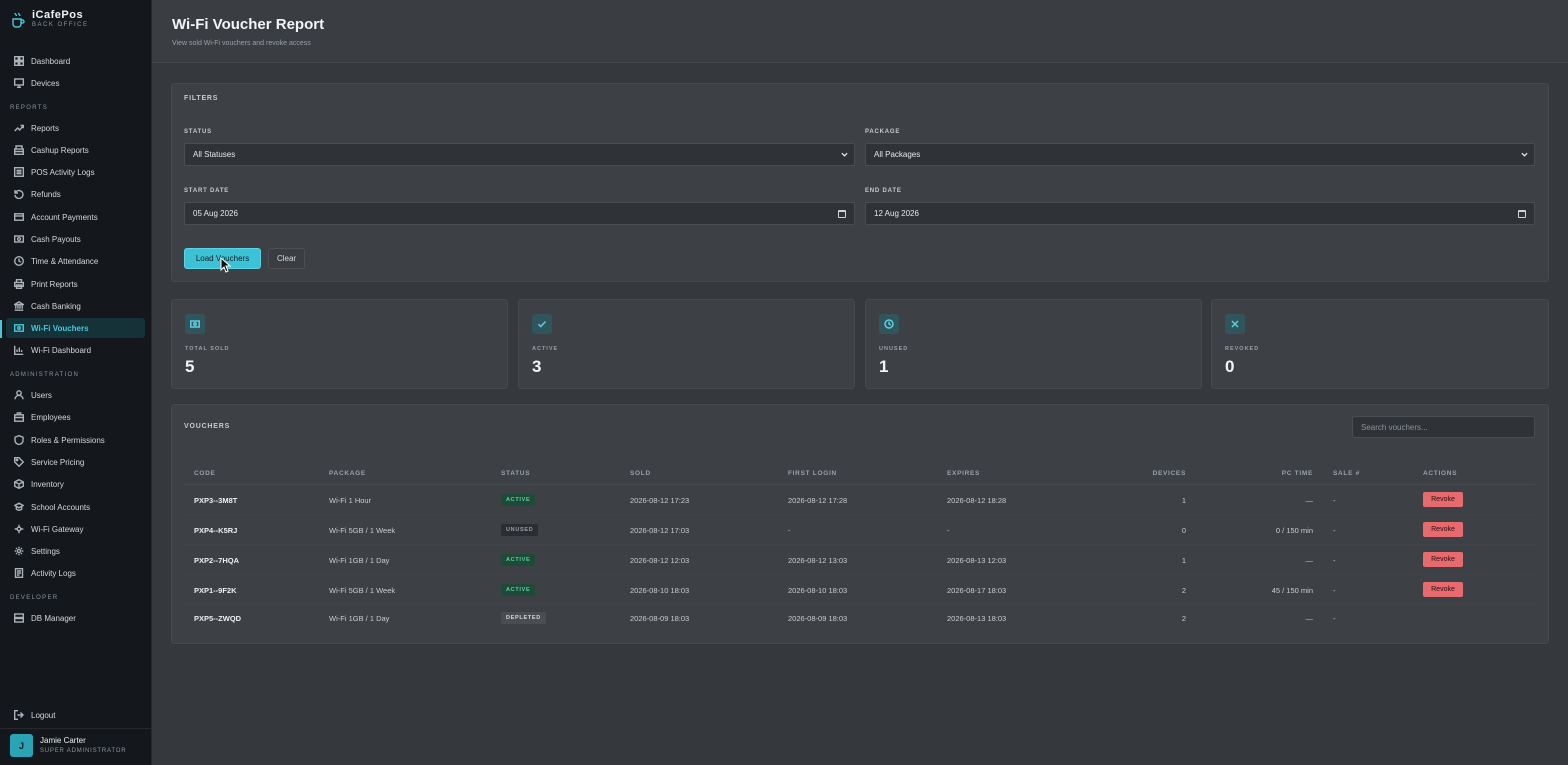 The height and width of the screenshot is (765, 1568). I want to click on sidebar-item-cash-payouts: Cash Payouts, so click(75, 239).